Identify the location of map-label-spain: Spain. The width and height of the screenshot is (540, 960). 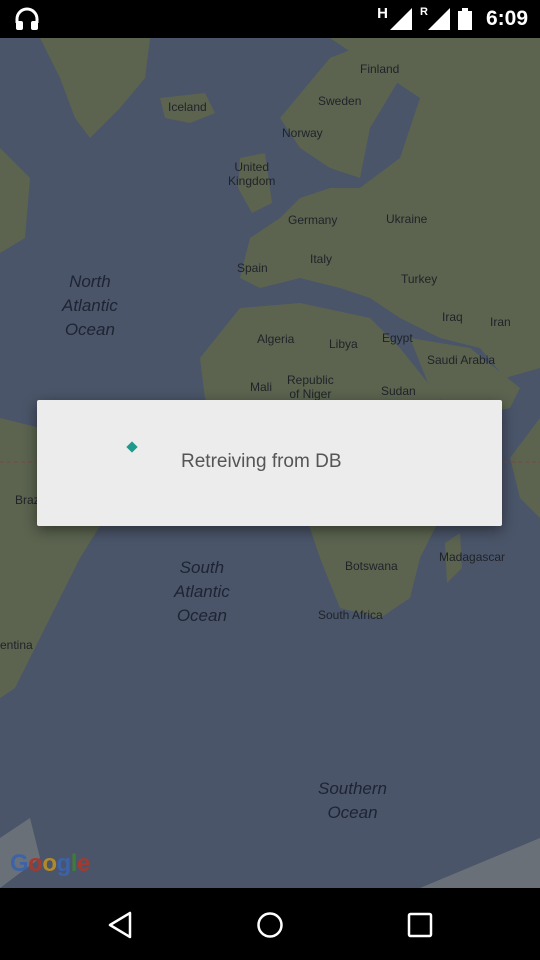
(252, 268).